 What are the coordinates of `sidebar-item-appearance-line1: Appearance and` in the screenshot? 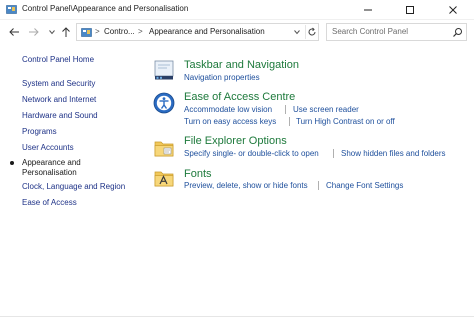 It's located at (51, 162).